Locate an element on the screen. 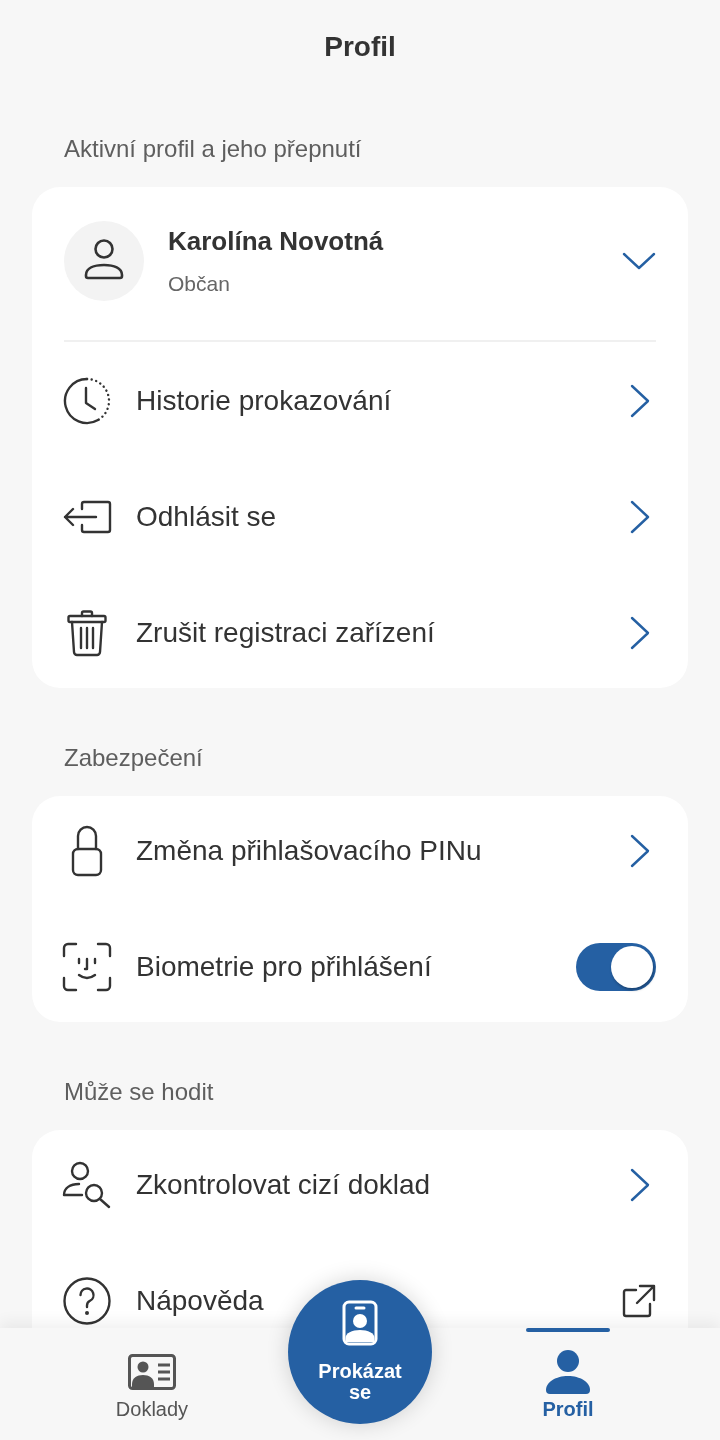 The width and height of the screenshot is (720, 1440). clock-icon is located at coordinates (87, 401).